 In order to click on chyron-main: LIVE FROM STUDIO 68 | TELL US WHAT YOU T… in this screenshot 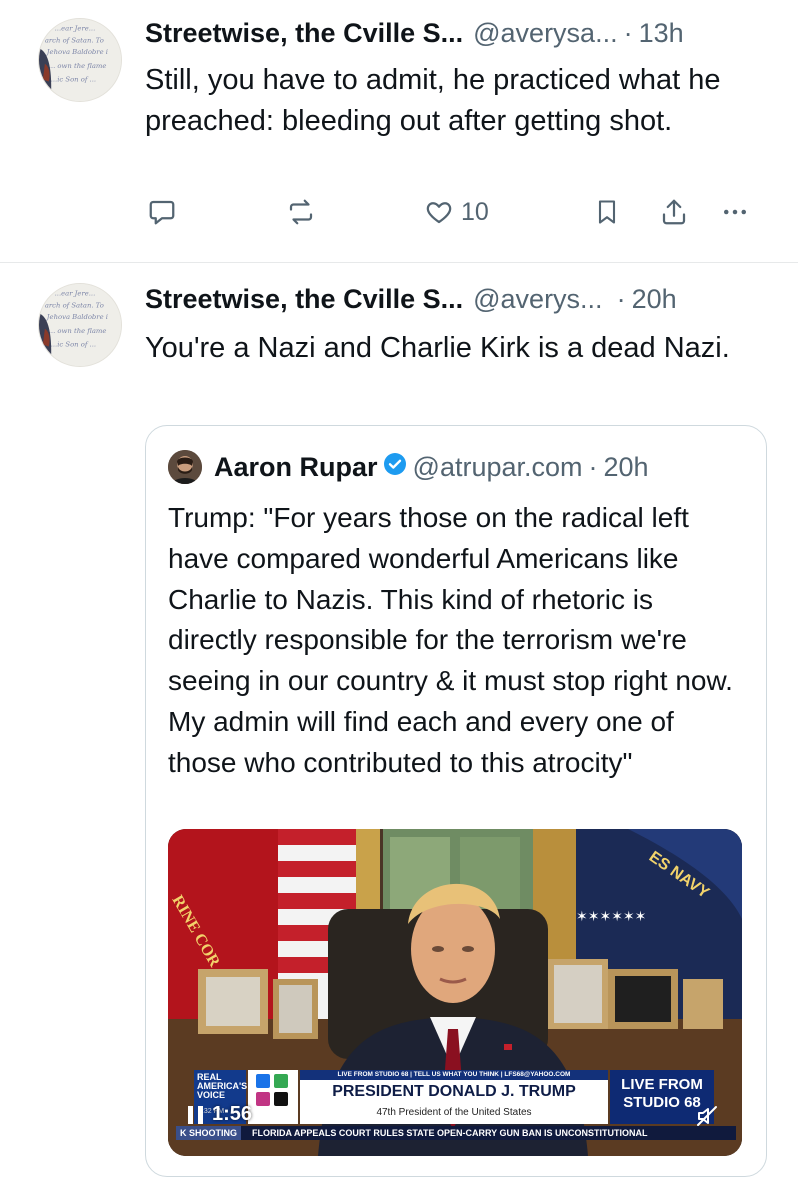, I will do `click(454, 1097)`.